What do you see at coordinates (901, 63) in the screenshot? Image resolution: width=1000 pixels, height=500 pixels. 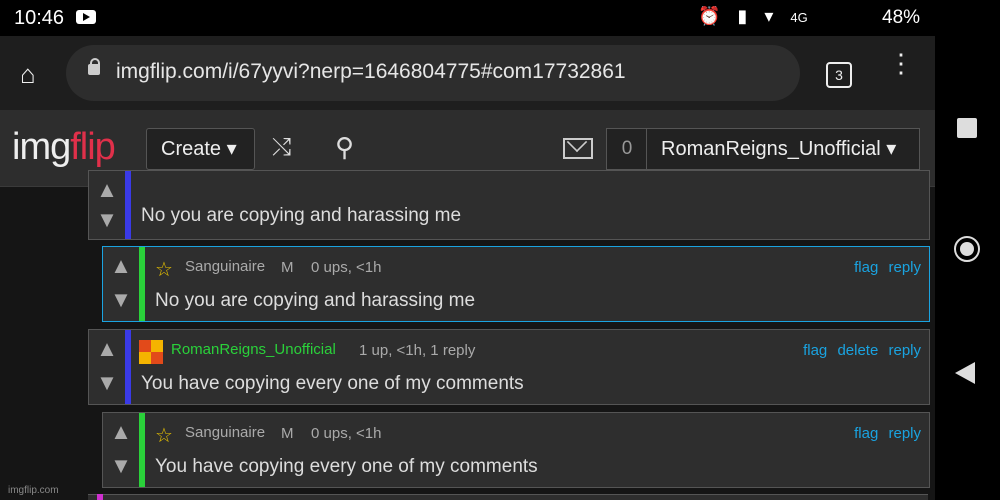 I see `more-menu-icon: ⋮` at bounding box center [901, 63].